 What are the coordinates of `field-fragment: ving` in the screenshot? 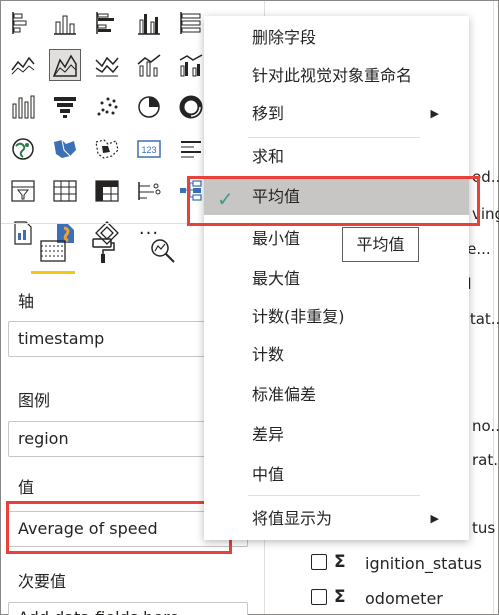 It's located at (485, 214).